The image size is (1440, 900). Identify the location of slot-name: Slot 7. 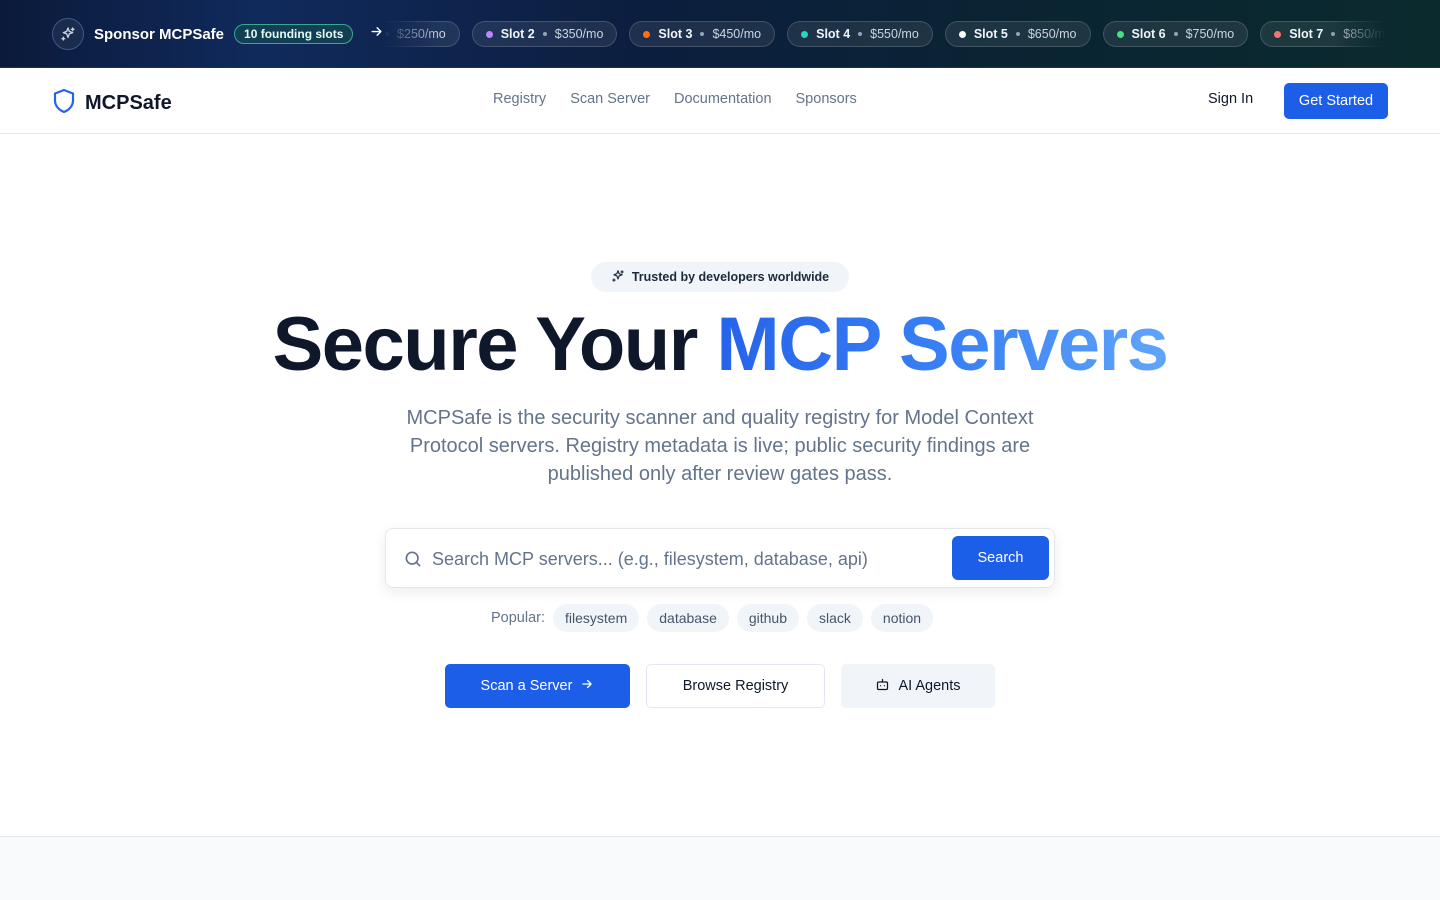
(1306, 34).